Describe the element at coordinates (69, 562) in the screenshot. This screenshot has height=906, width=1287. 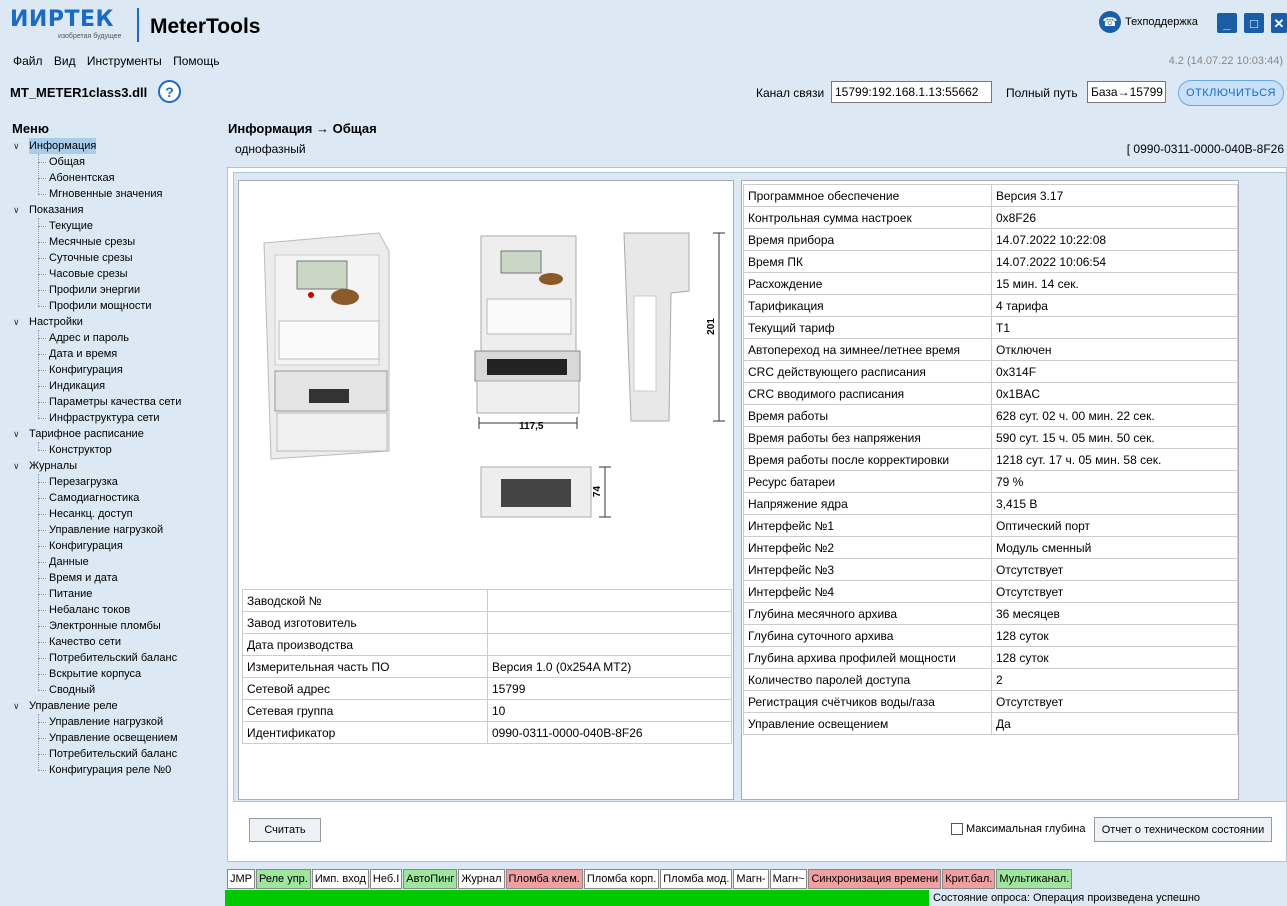
I see `tree-item: Данные` at that location.